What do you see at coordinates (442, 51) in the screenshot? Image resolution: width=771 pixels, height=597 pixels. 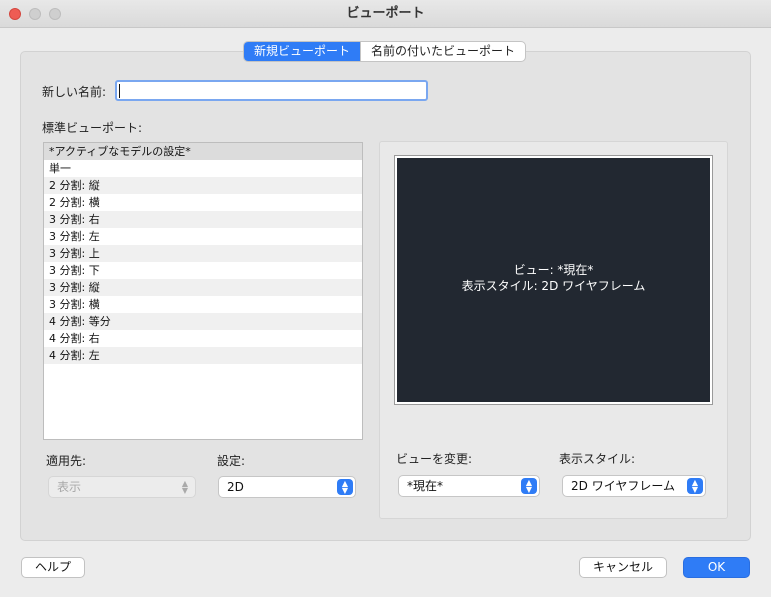 I see `tab-named-viewports: 名前の付いたビューポート` at bounding box center [442, 51].